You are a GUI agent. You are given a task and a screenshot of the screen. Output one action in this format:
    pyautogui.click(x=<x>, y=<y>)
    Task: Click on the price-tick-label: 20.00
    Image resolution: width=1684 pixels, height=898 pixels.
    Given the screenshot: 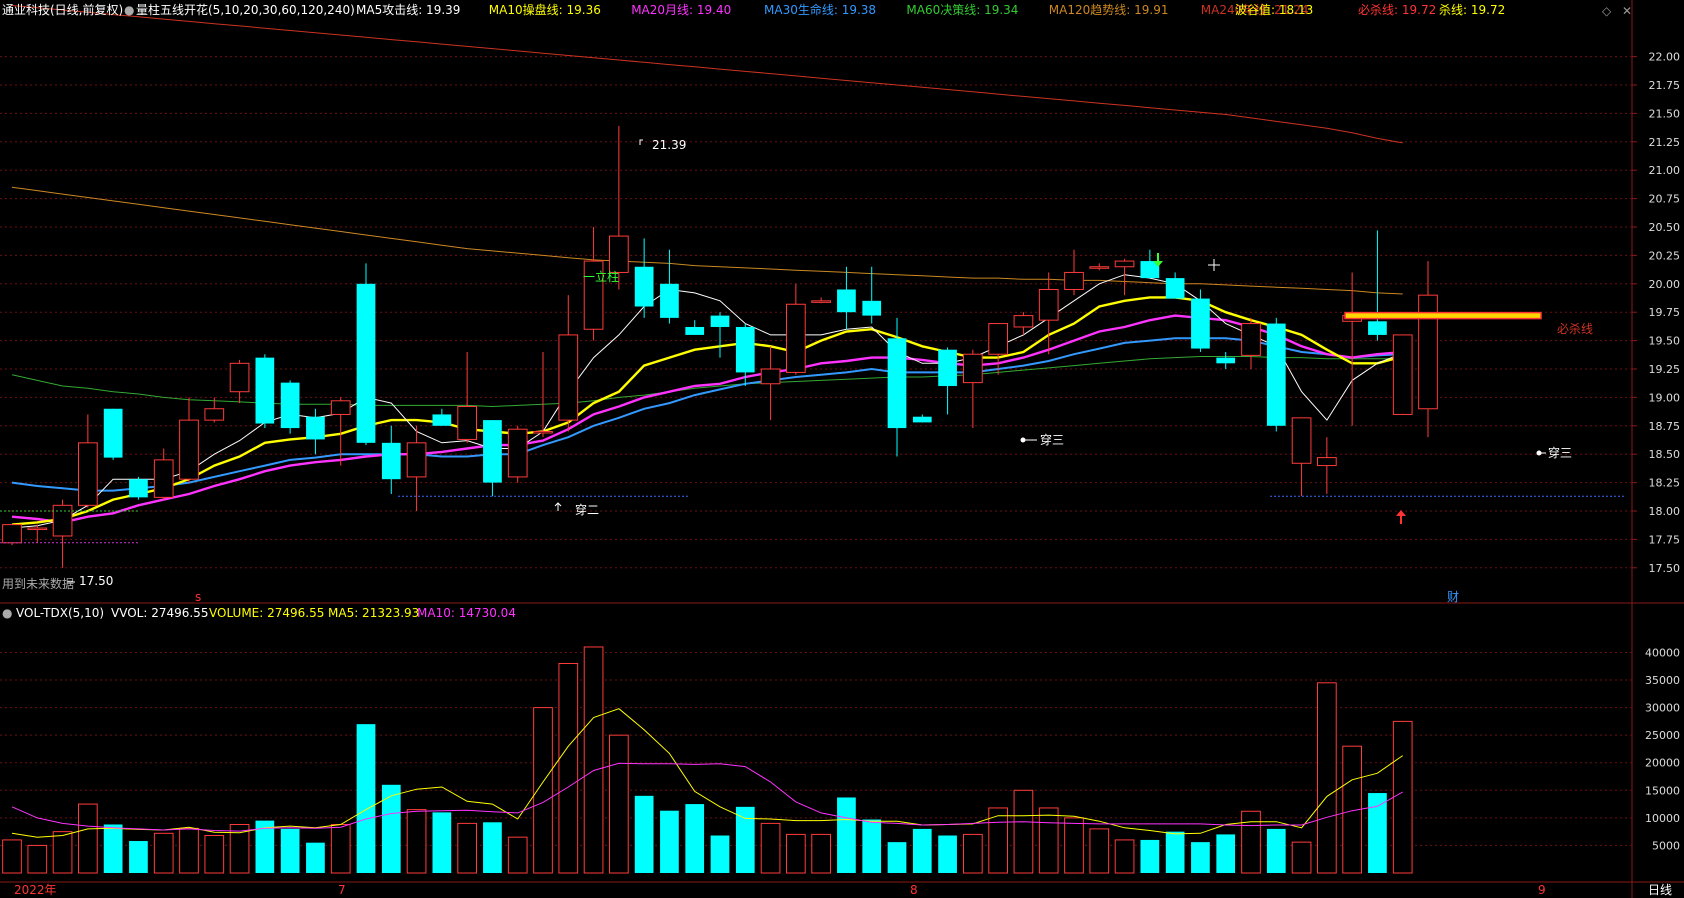 What is the action you would take?
    pyautogui.click(x=1665, y=284)
    